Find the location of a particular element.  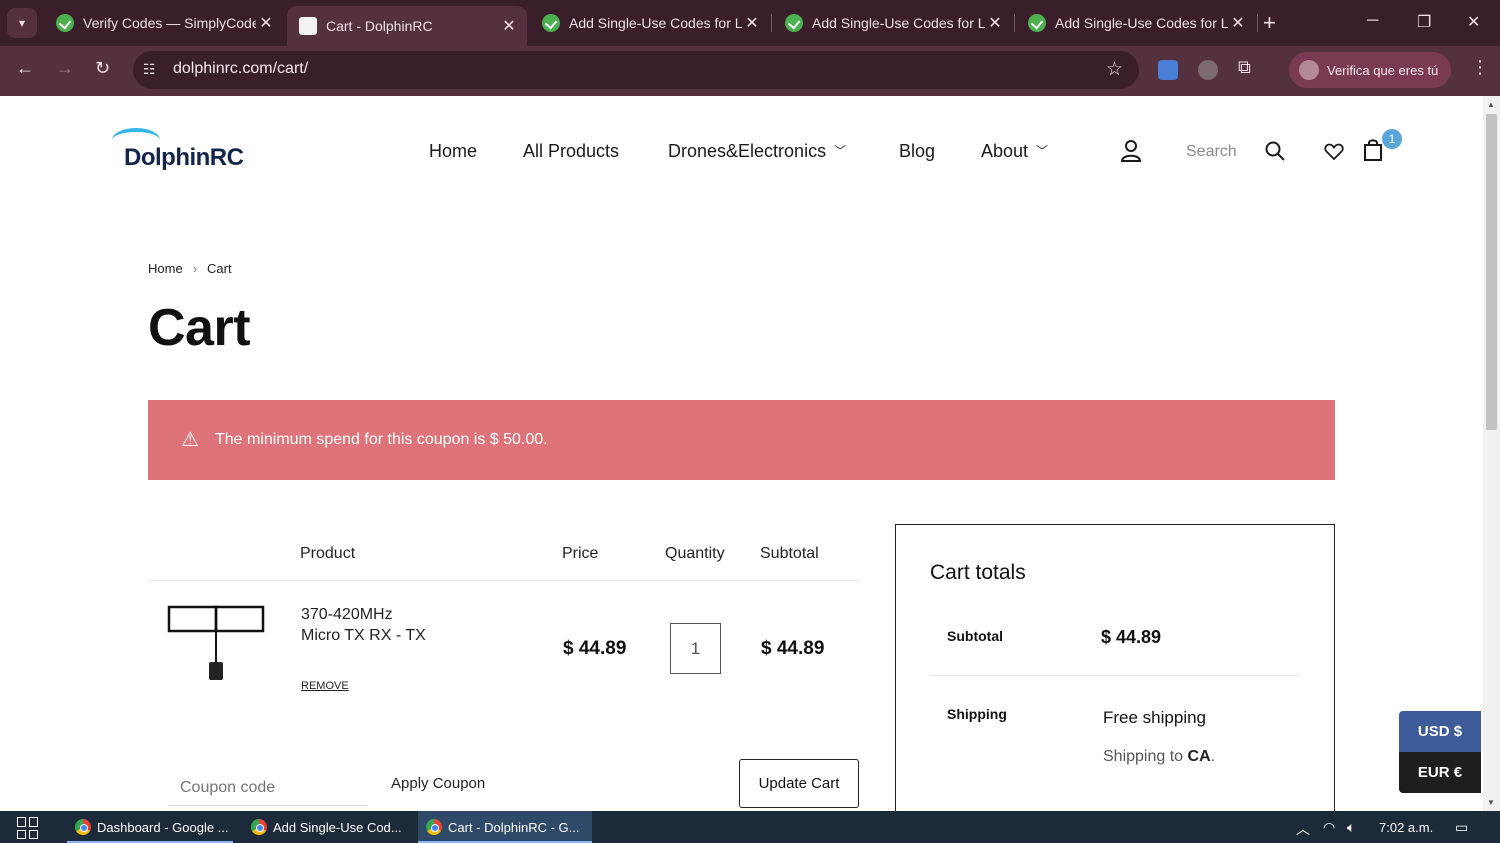

account-user-icon is located at coordinates (1131, 151).